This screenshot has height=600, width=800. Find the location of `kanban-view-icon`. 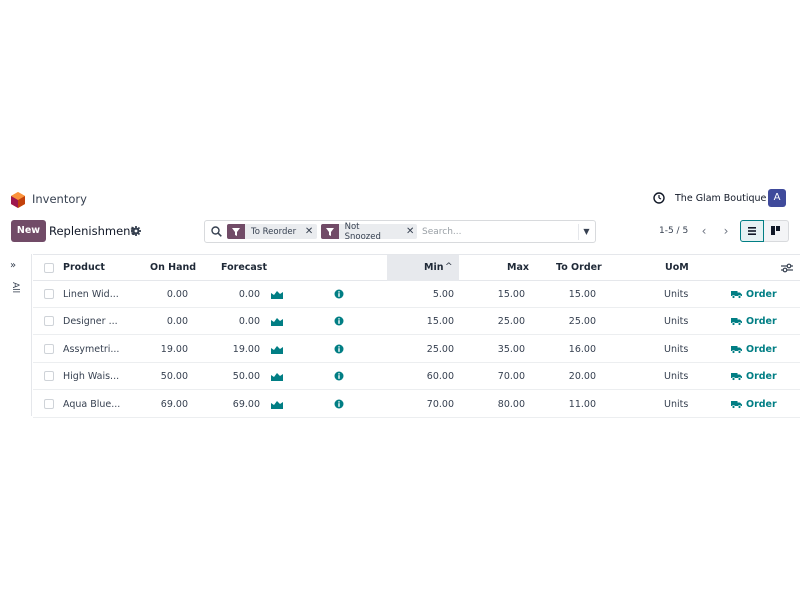

kanban-view-icon is located at coordinates (775, 230).